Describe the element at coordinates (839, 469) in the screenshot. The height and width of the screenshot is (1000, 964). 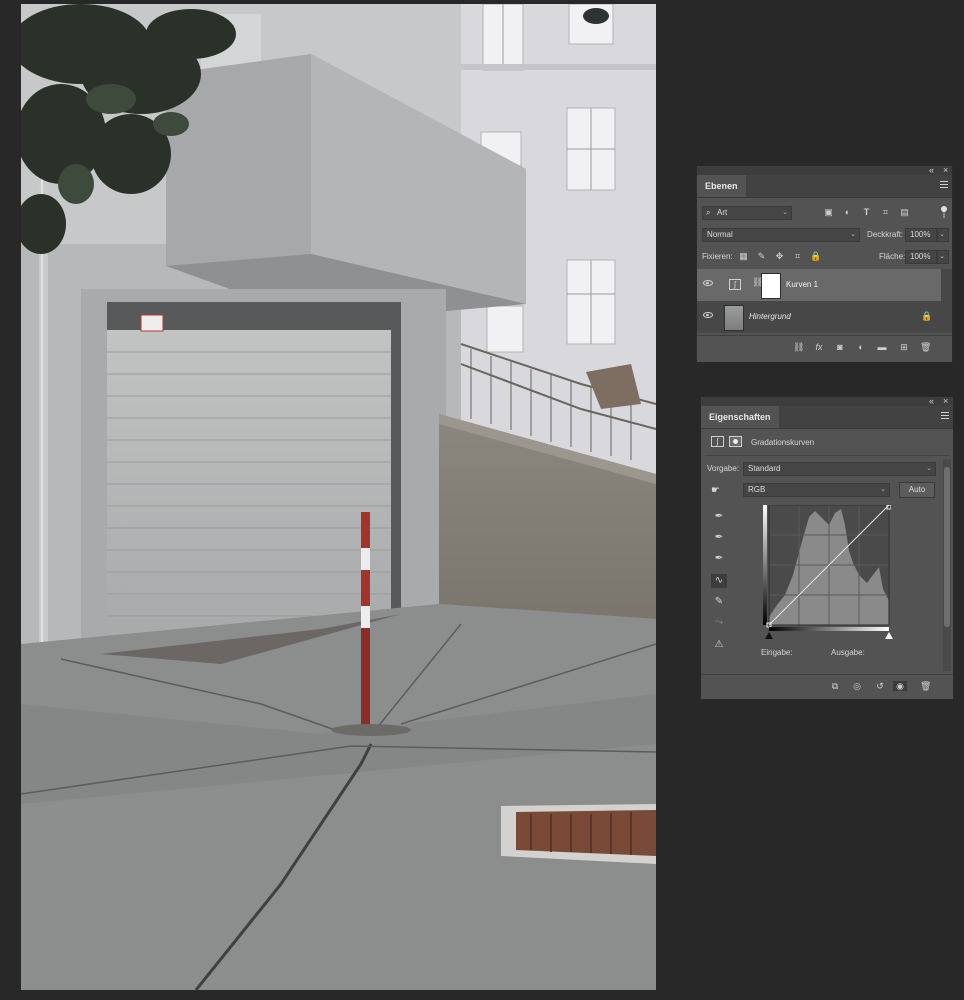
I see `preset-select: Standard ⌄` at that location.